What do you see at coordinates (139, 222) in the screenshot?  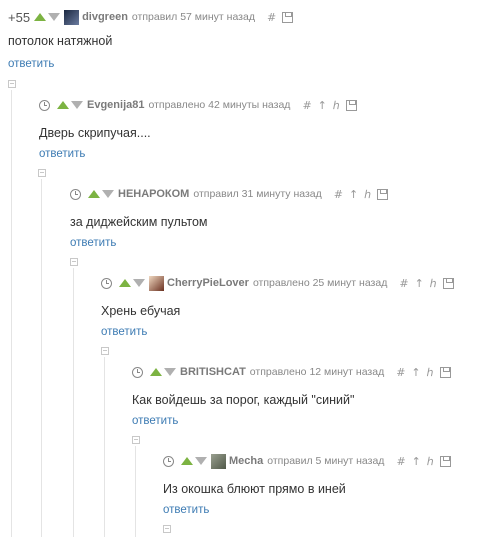 I see `comment-text: за диджейским пультом` at bounding box center [139, 222].